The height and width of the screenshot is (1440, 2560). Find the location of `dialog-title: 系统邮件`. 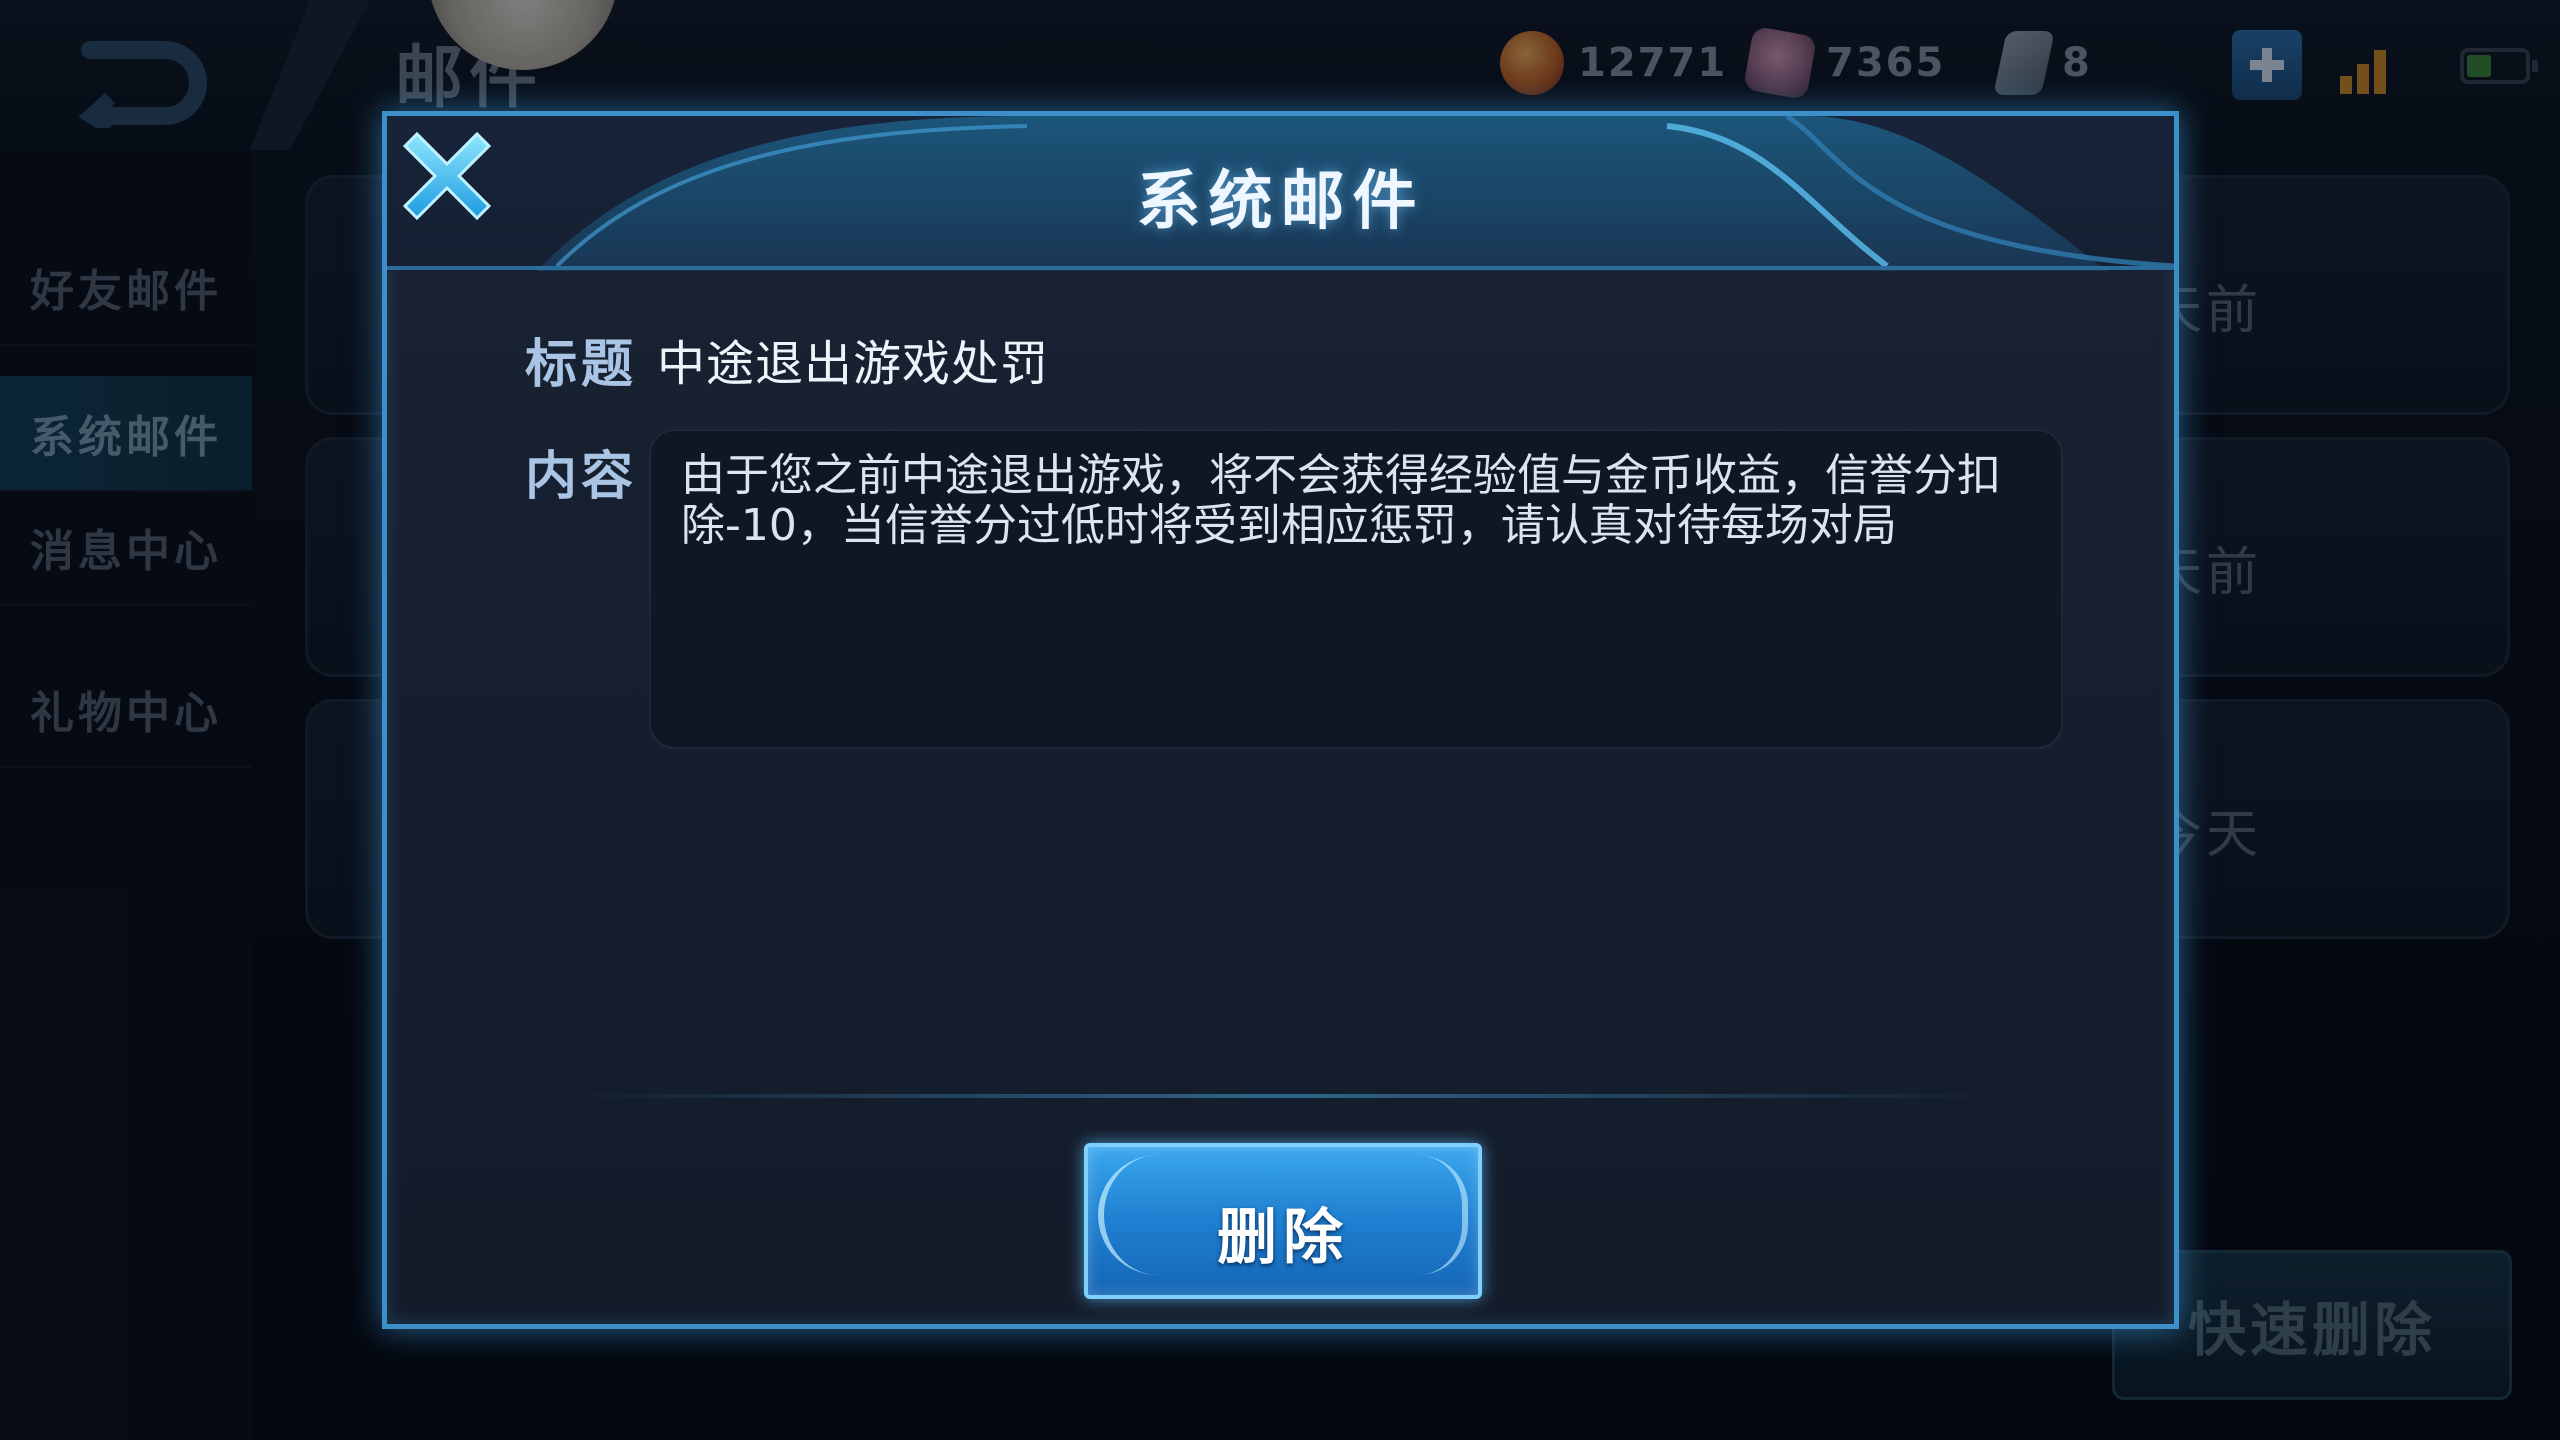

dialog-title: 系统邮件 is located at coordinates (1280, 202).